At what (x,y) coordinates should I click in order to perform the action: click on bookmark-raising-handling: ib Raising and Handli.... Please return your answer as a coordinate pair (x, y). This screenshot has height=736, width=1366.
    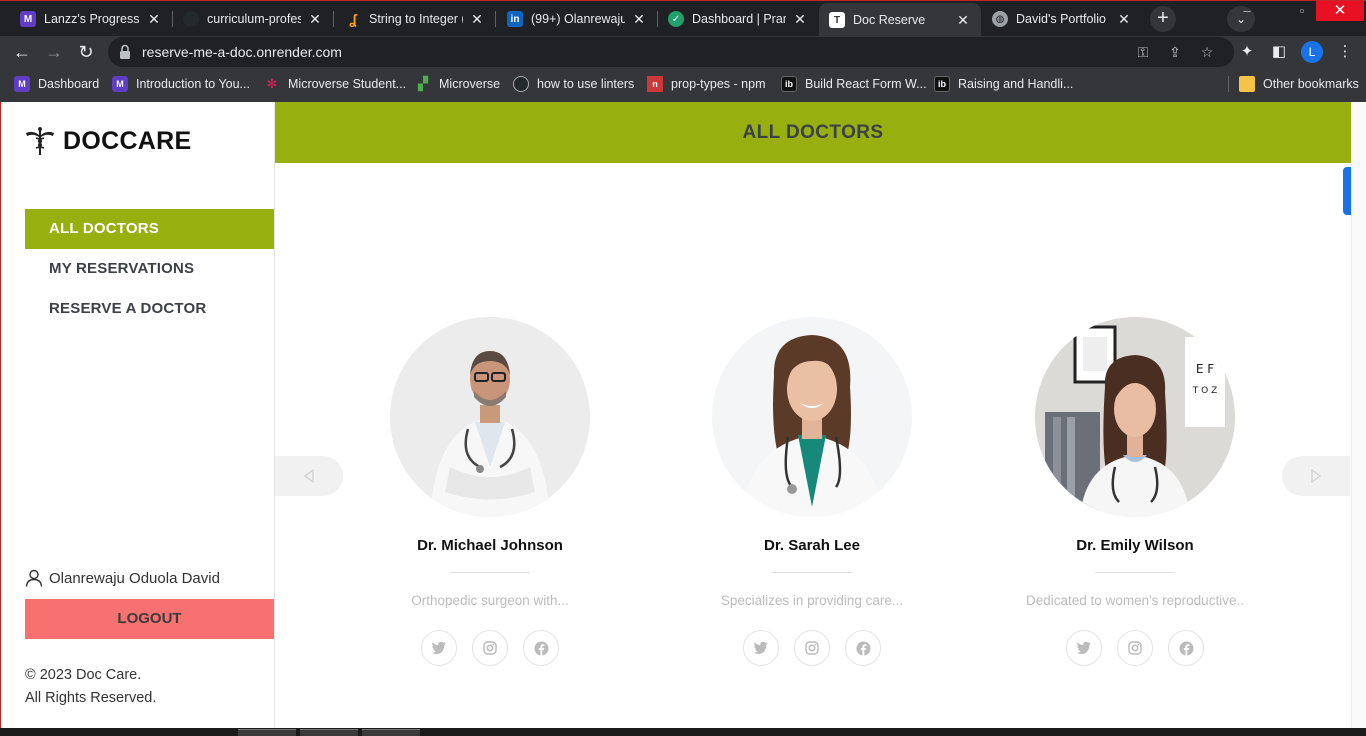
    Looking at the image, I should click on (1003, 84).